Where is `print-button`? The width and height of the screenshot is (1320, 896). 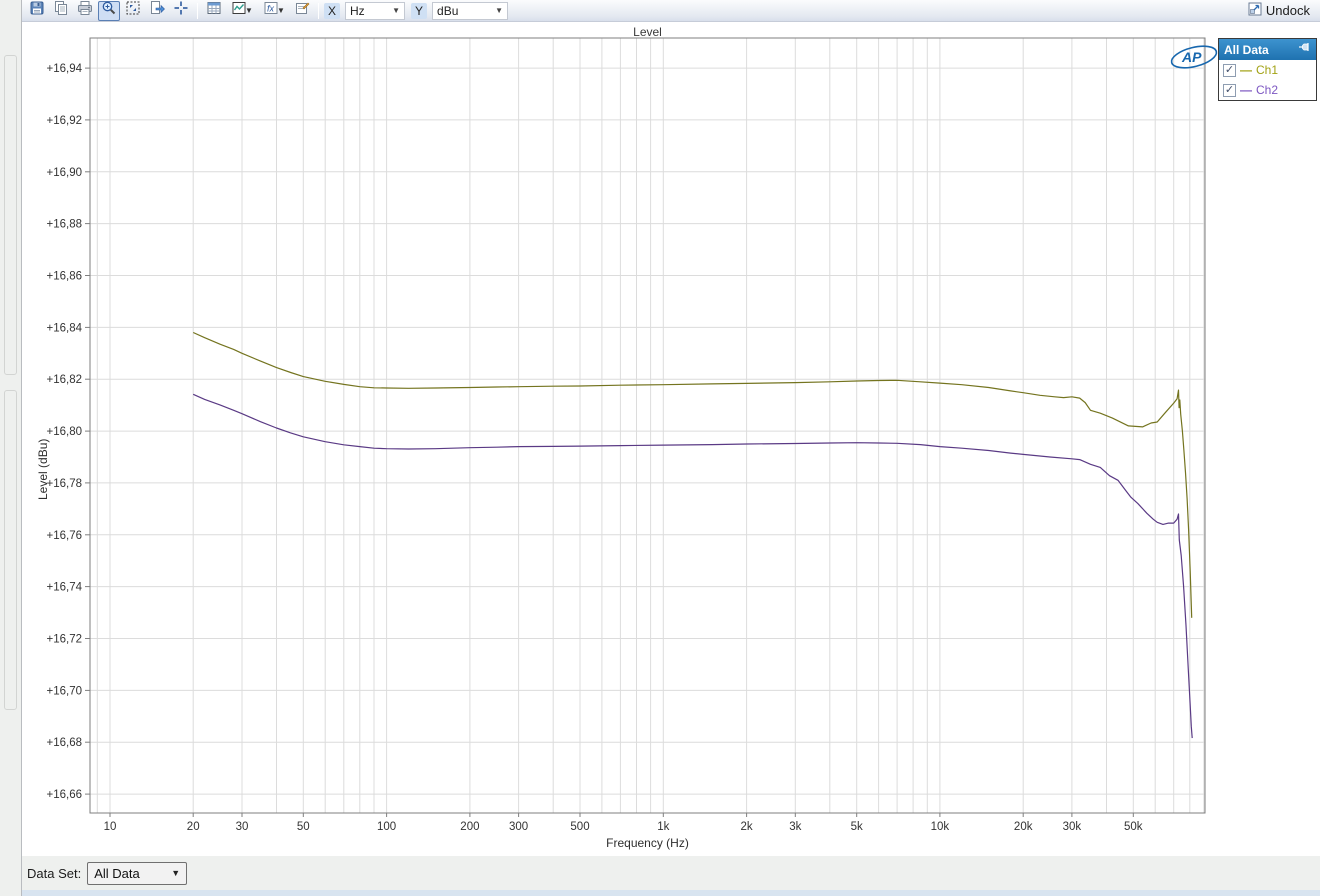
print-button is located at coordinates (85, 11).